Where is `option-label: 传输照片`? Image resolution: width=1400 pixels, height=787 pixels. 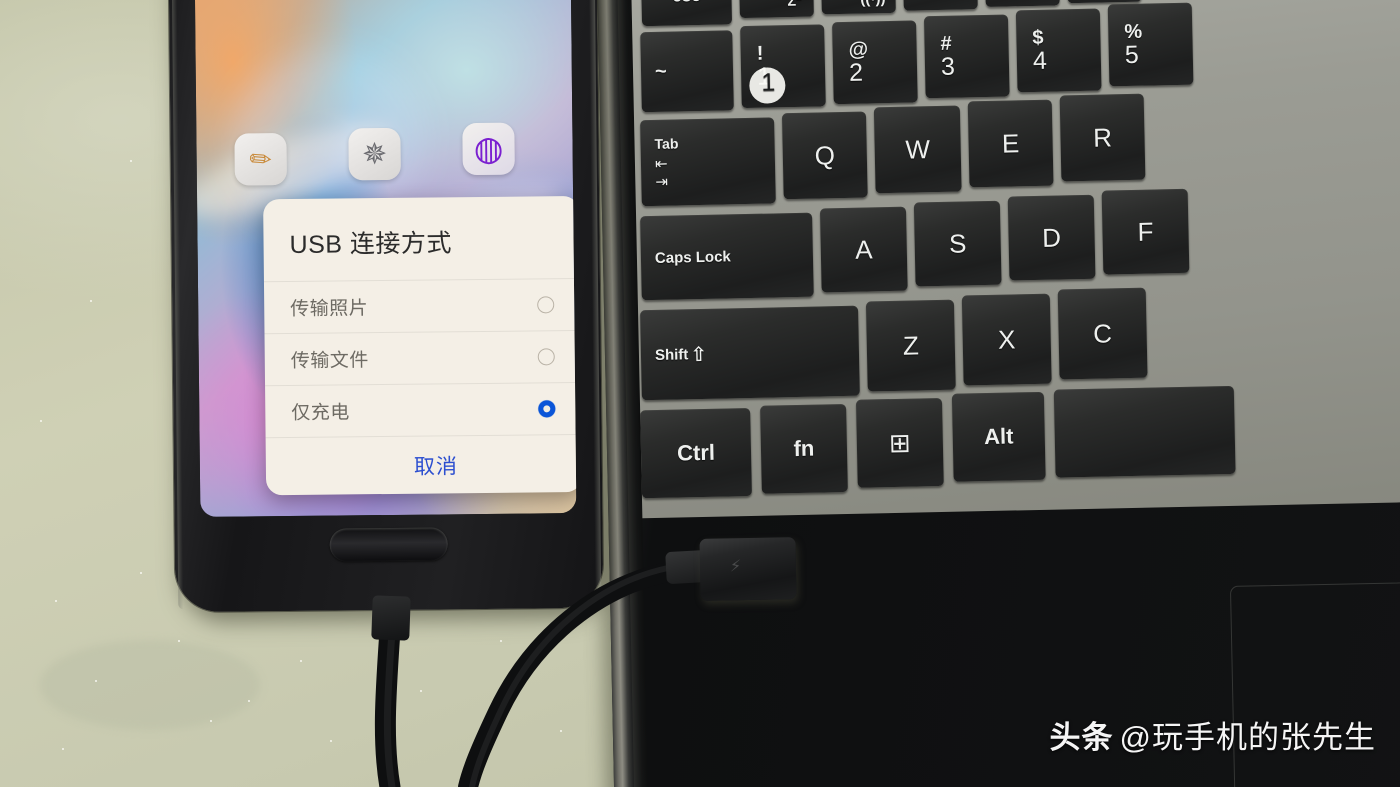 option-label: 传输照片 is located at coordinates (329, 309).